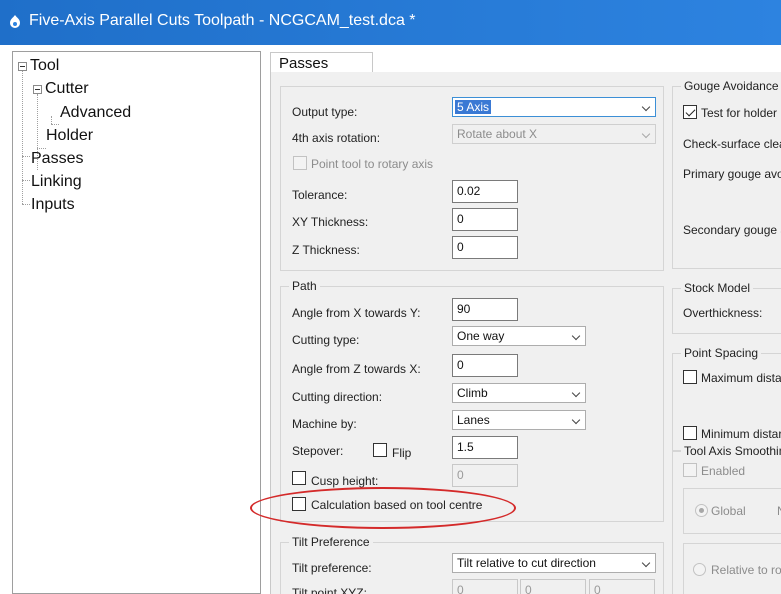  Describe the element at coordinates (728, 511) in the screenshot. I see `global-radio-label: Global` at that location.